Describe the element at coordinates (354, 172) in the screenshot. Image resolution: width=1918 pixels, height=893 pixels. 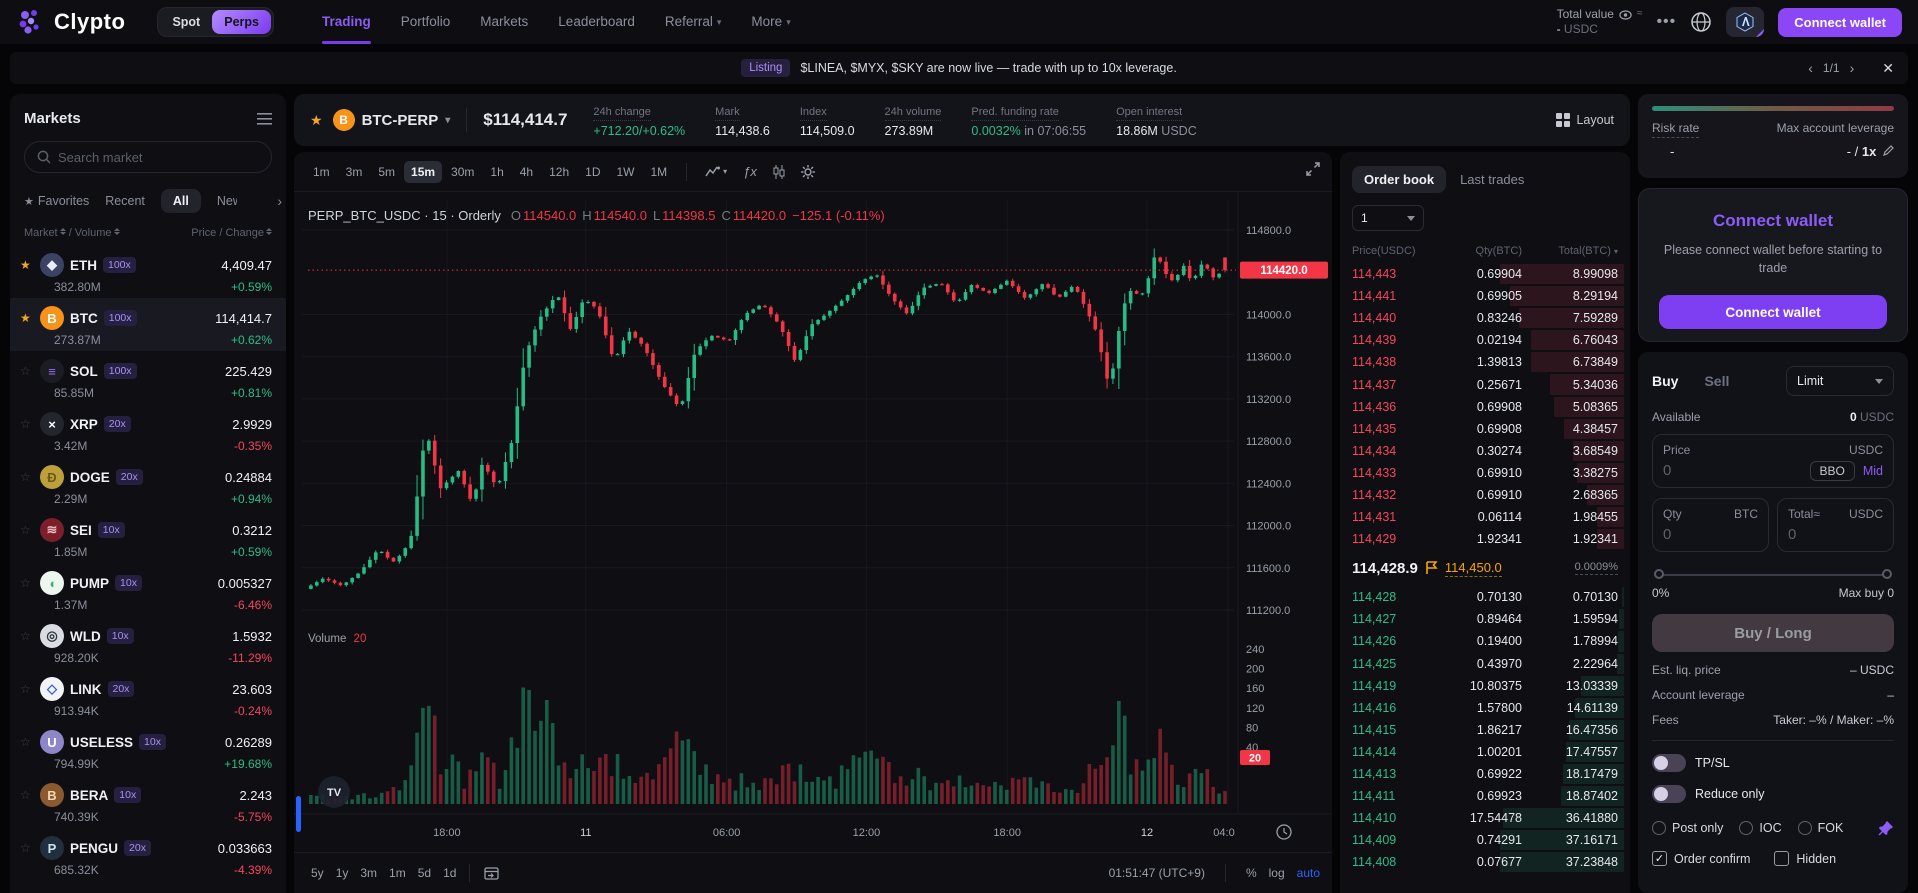
I see `interval-3m: 3m` at that location.